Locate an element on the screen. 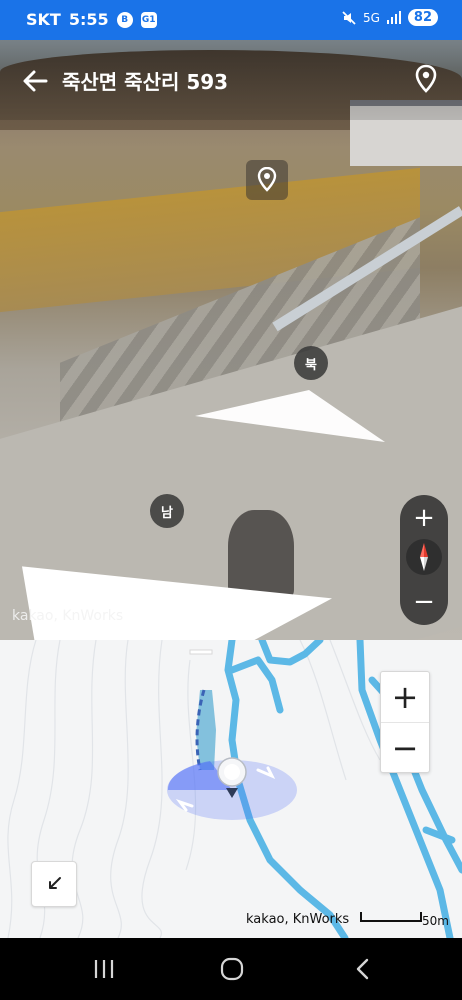  arrow-left-icon is located at coordinates (35, 81).